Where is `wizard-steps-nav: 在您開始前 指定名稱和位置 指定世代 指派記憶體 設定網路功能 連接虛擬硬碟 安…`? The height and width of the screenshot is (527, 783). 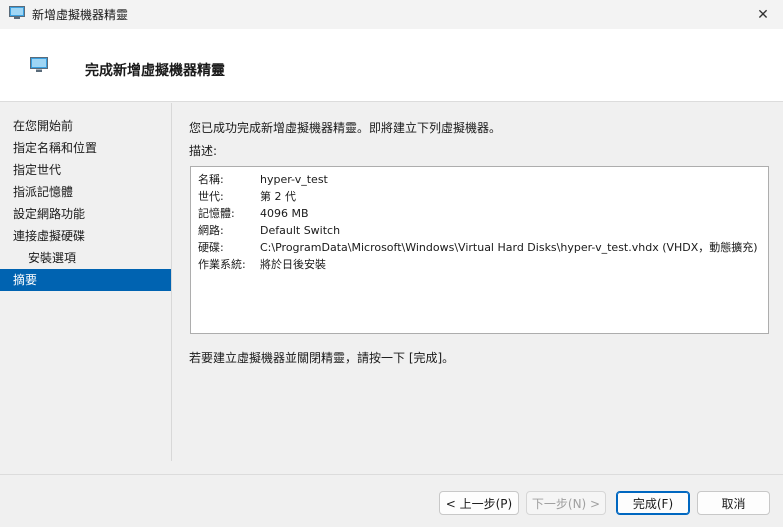
wizard-steps-nav: 在您開始前 指定名稱和位置 指定世代 指派記憶體 設定網路功能 連接虛擬硬碟 安… is located at coordinates (86, 282).